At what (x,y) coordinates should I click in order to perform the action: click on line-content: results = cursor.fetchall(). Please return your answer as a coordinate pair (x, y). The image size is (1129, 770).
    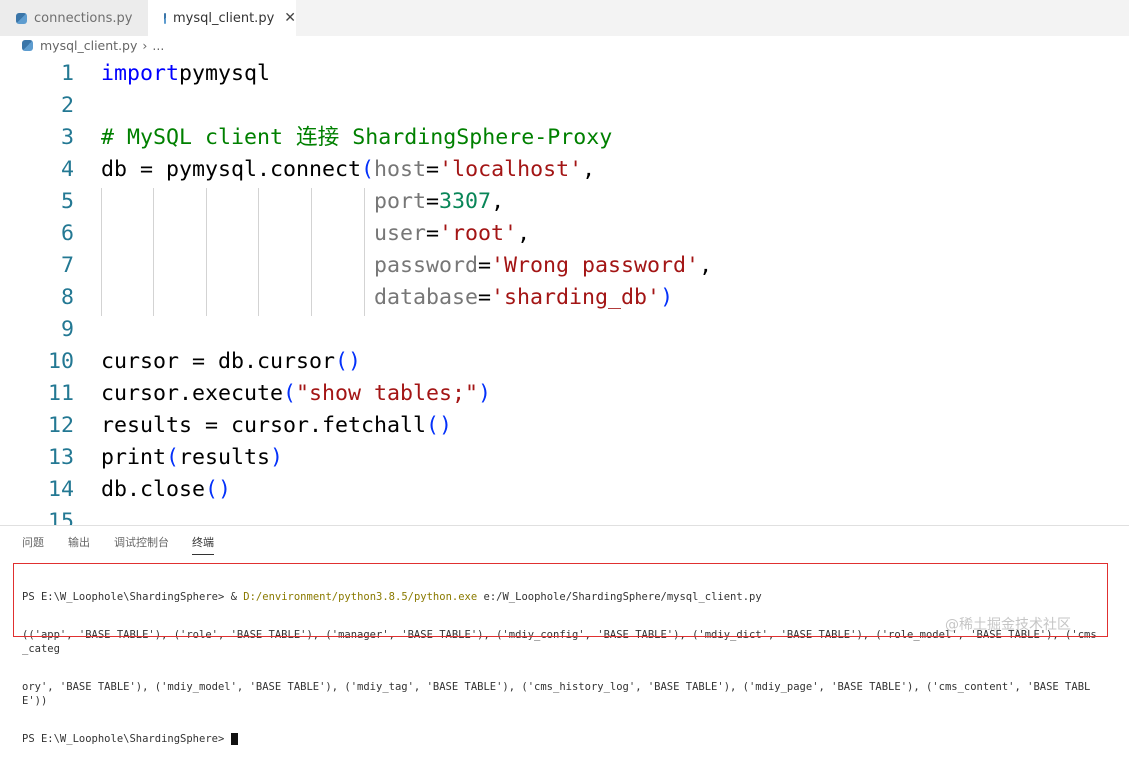
    Looking at the image, I should click on (276, 426).